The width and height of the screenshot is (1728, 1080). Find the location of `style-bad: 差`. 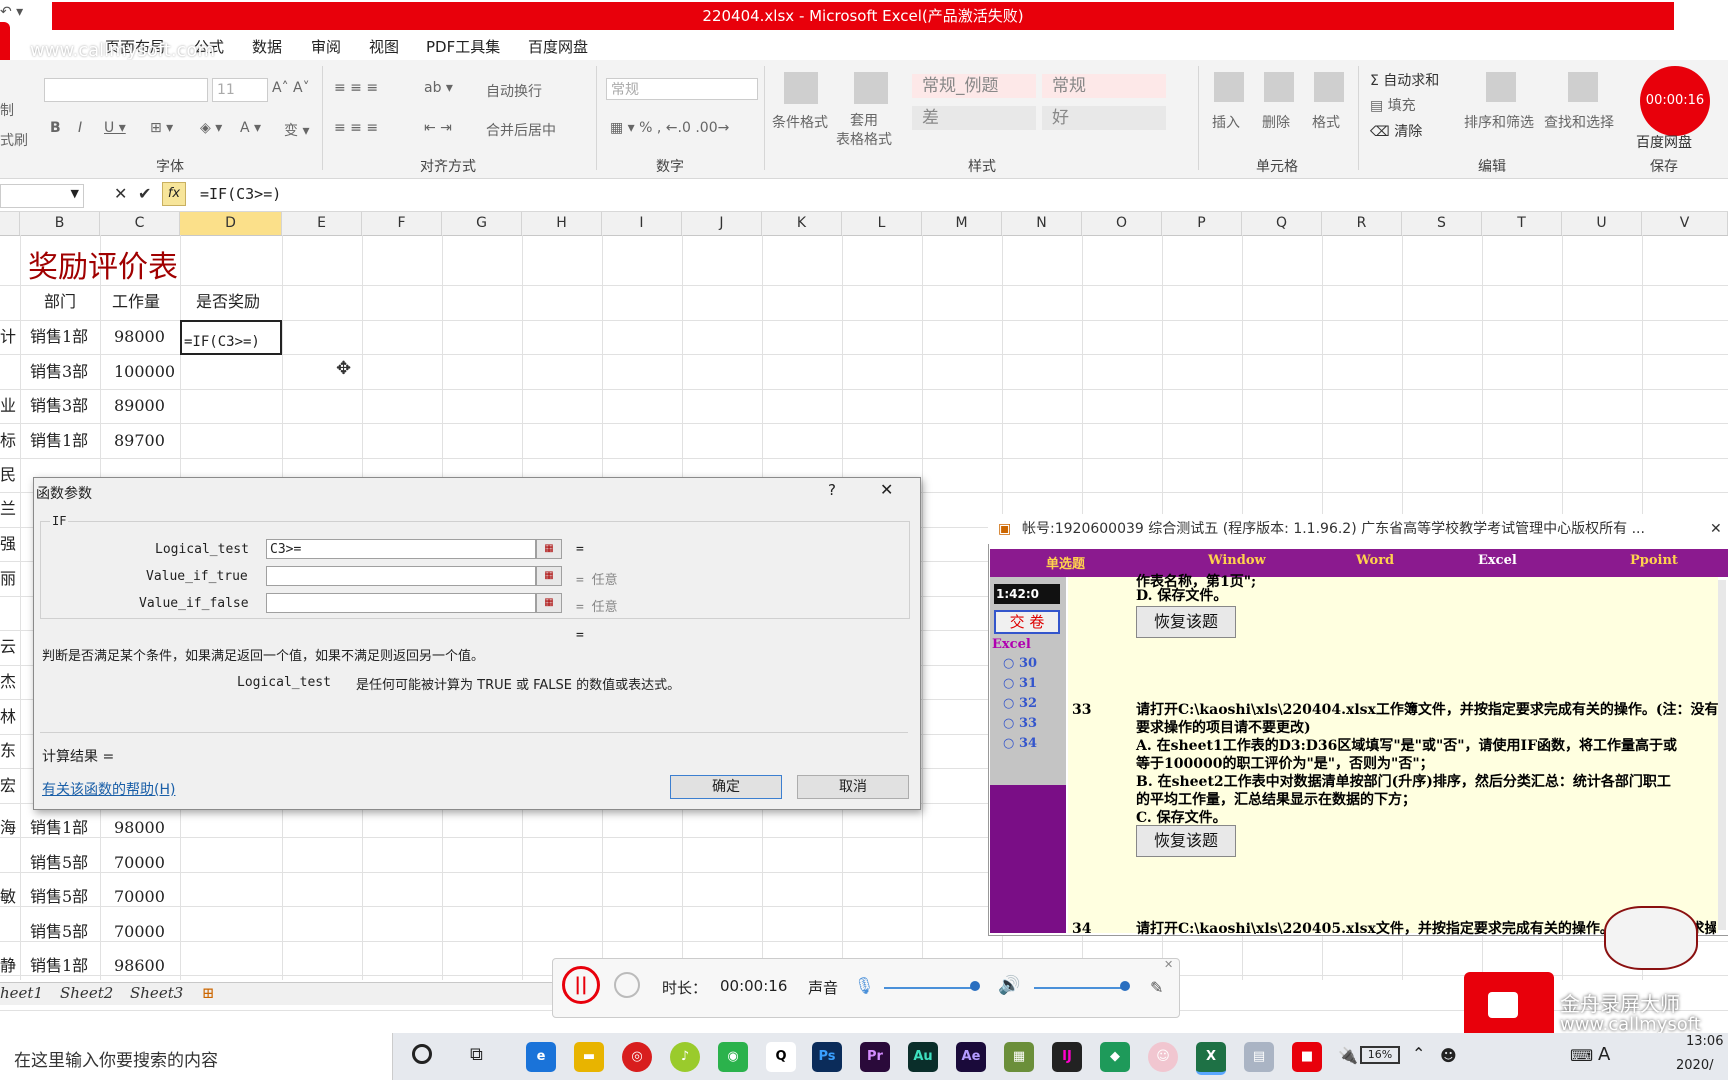

style-bad: 差 is located at coordinates (974, 118).